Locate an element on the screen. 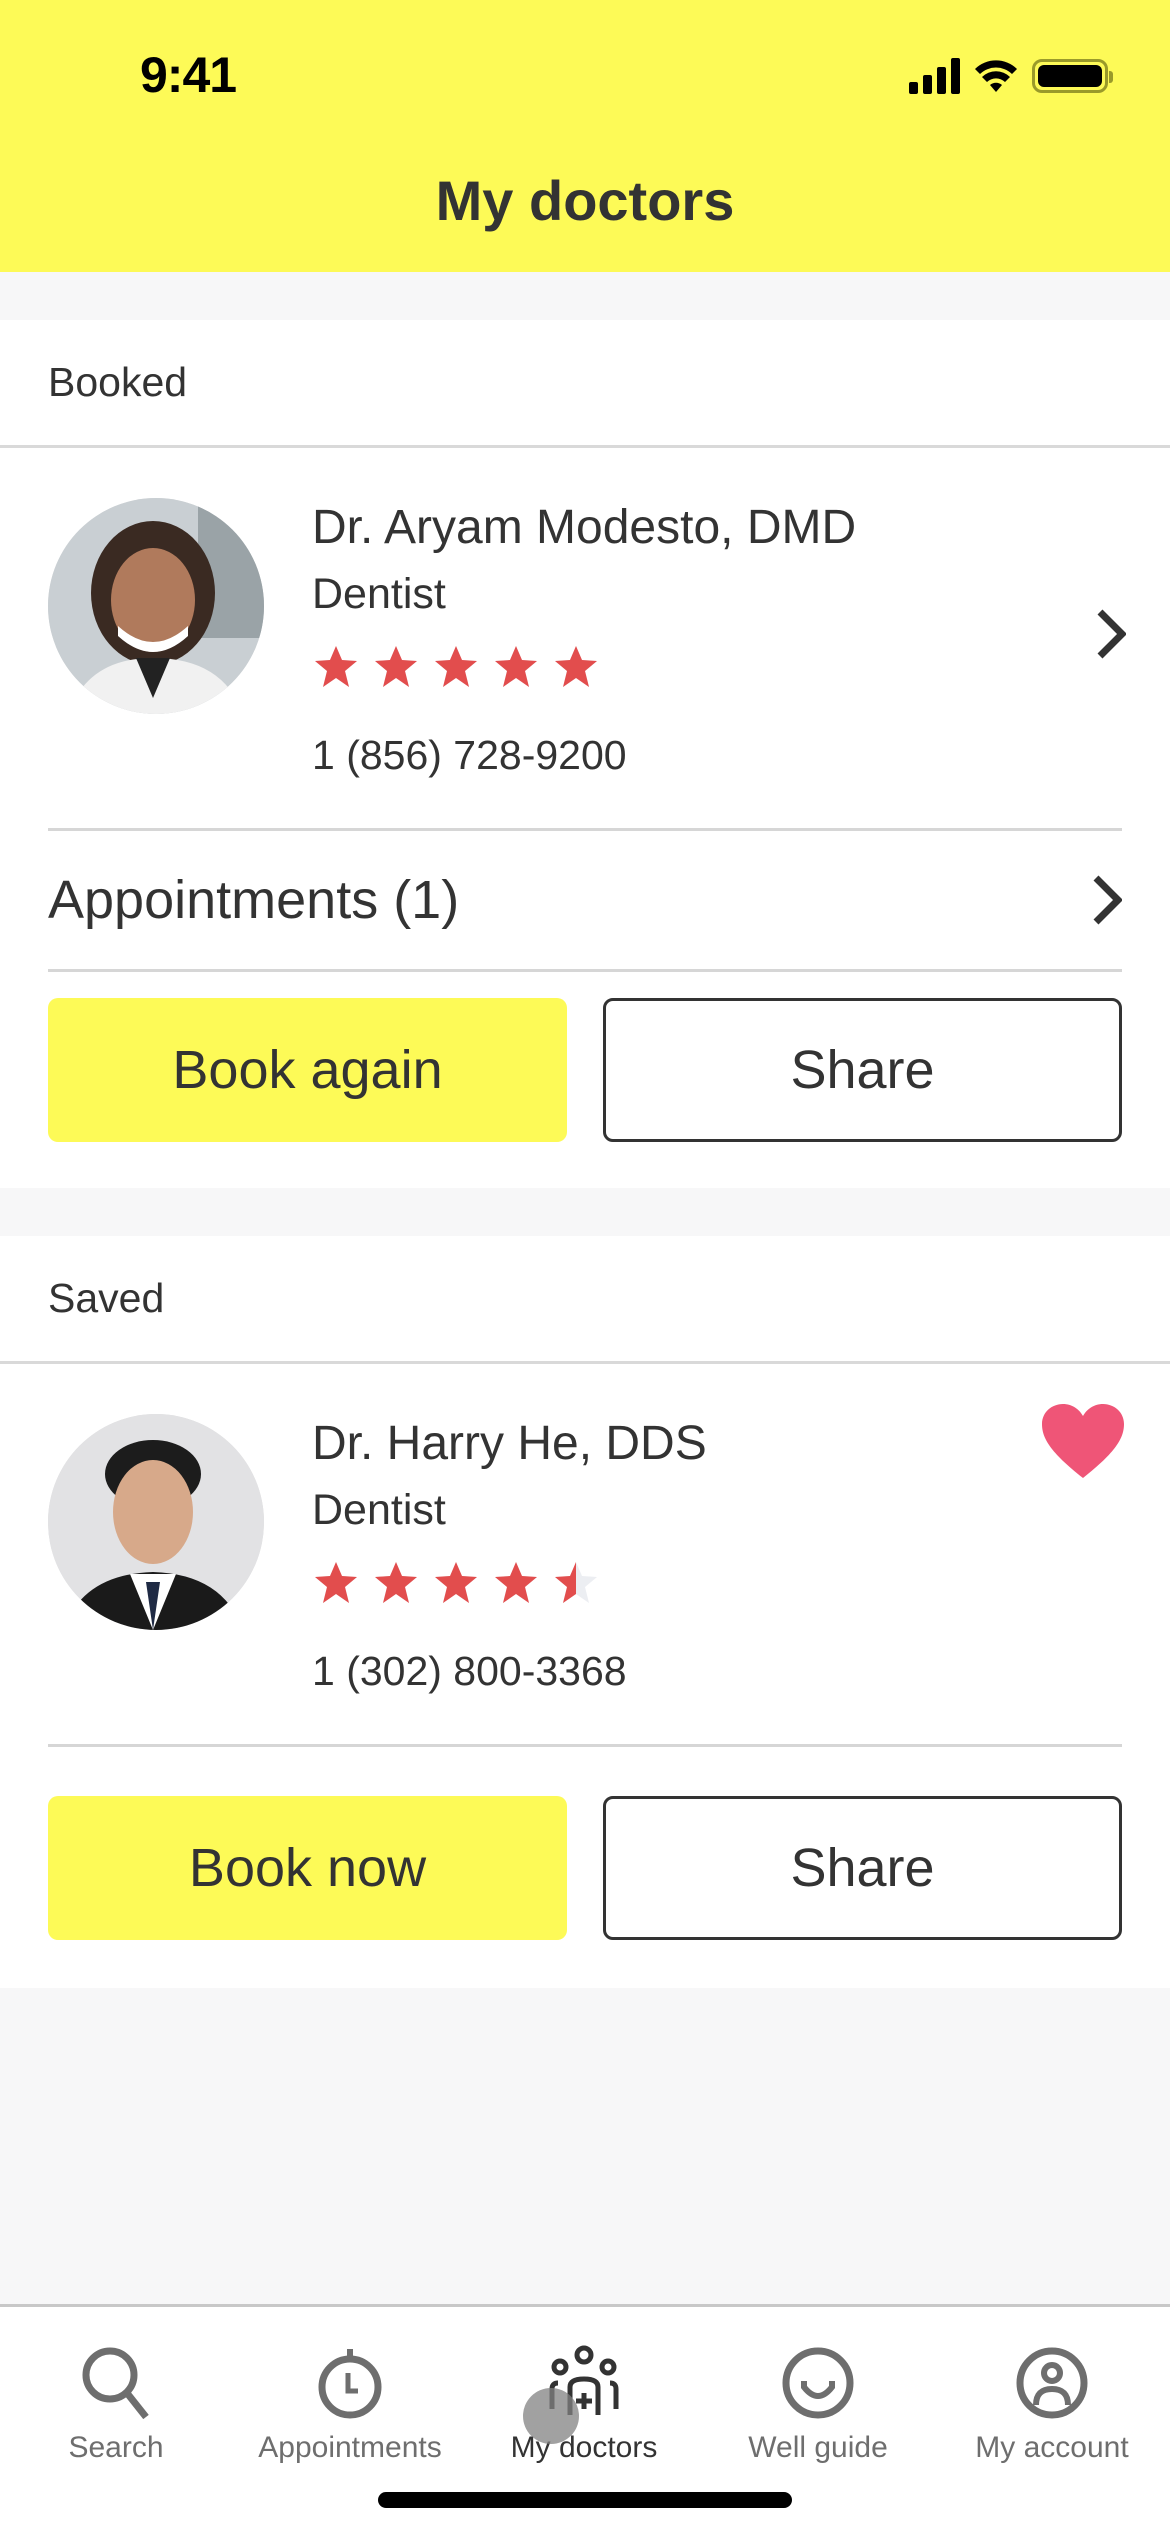 The width and height of the screenshot is (1170, 2532). appointments-row: Appointments (1) is located at coordinates (585, 900).